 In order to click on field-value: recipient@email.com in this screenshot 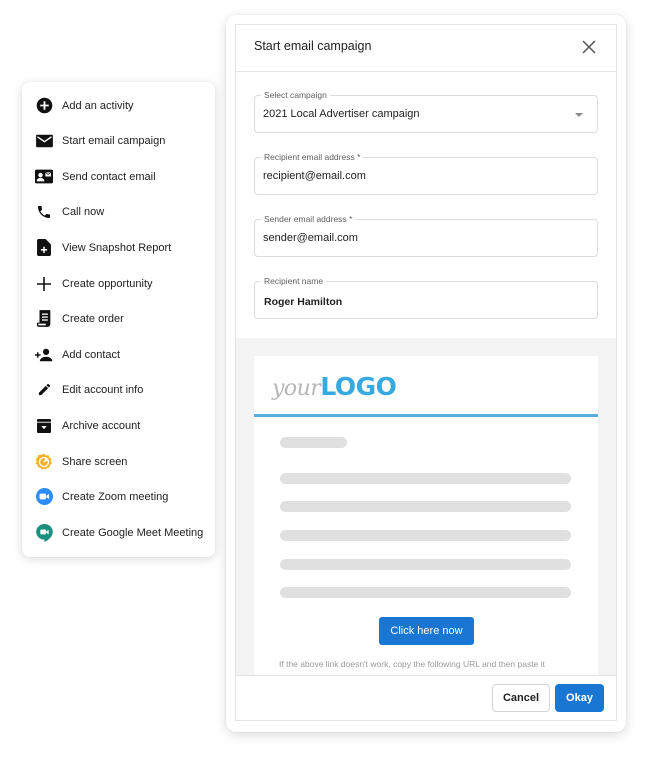, I will do `click(314, 176)`.